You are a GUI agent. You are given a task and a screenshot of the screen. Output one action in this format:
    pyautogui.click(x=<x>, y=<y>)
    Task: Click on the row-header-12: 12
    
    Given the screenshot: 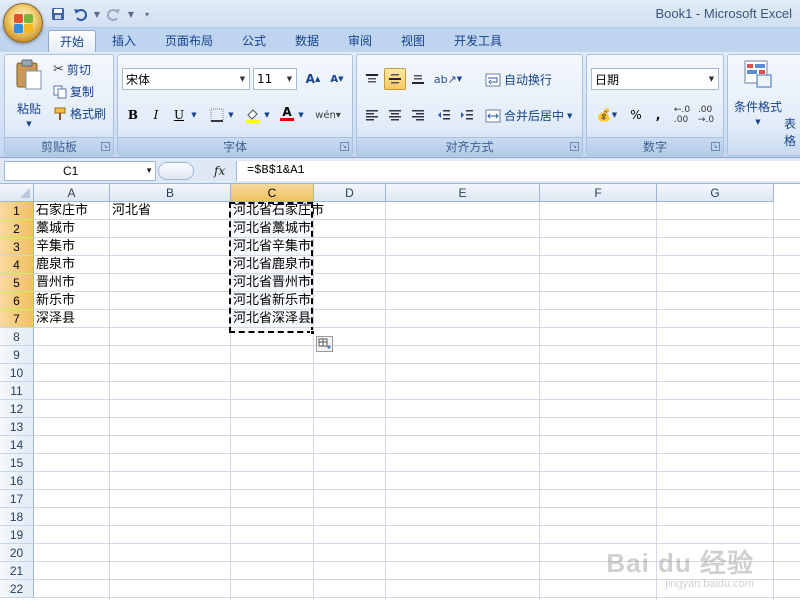 What is the action you would take?
    pyautogui.click(x=17, y=409)
    